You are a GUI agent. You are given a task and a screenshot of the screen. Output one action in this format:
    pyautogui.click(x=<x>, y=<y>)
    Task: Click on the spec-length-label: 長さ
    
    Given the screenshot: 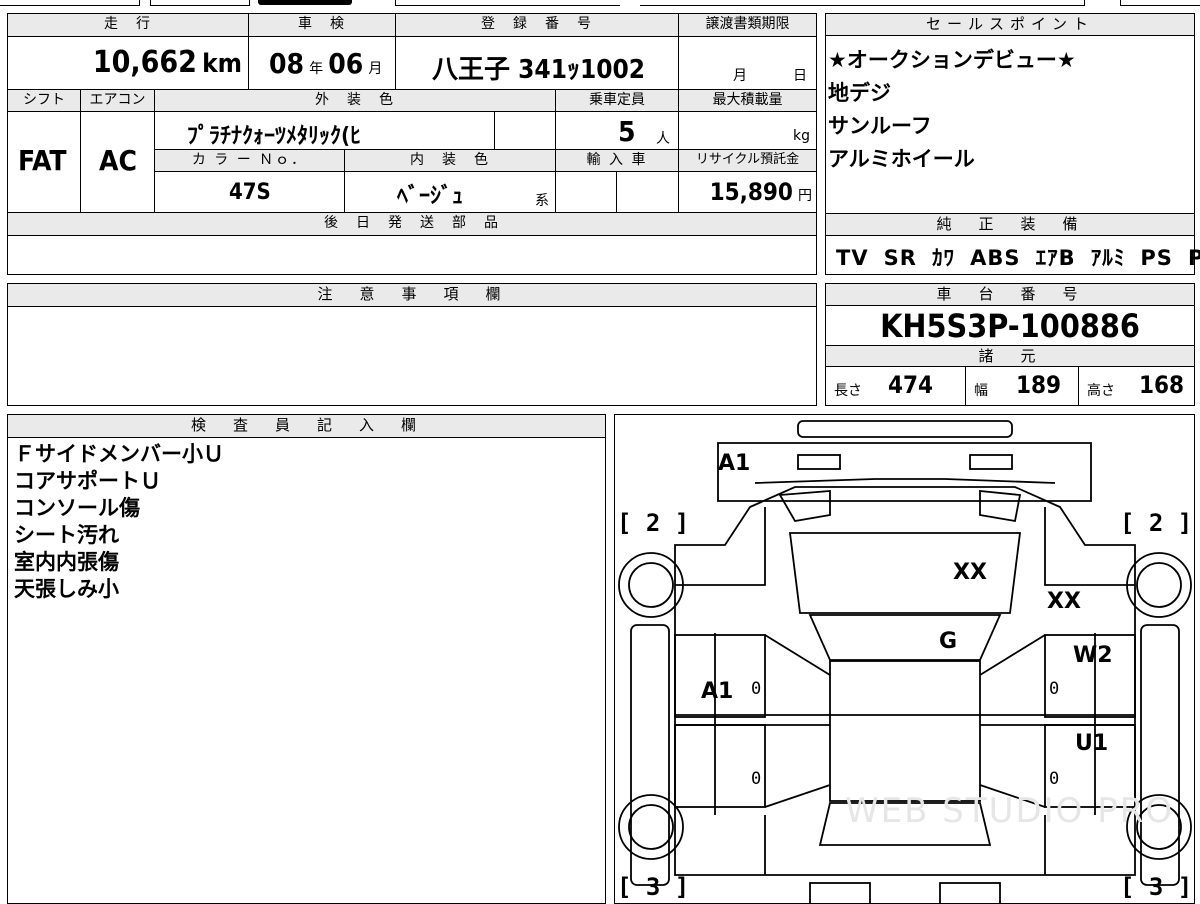 What is the action you would take?
    pyautogui.click(x=848, y=391)
    